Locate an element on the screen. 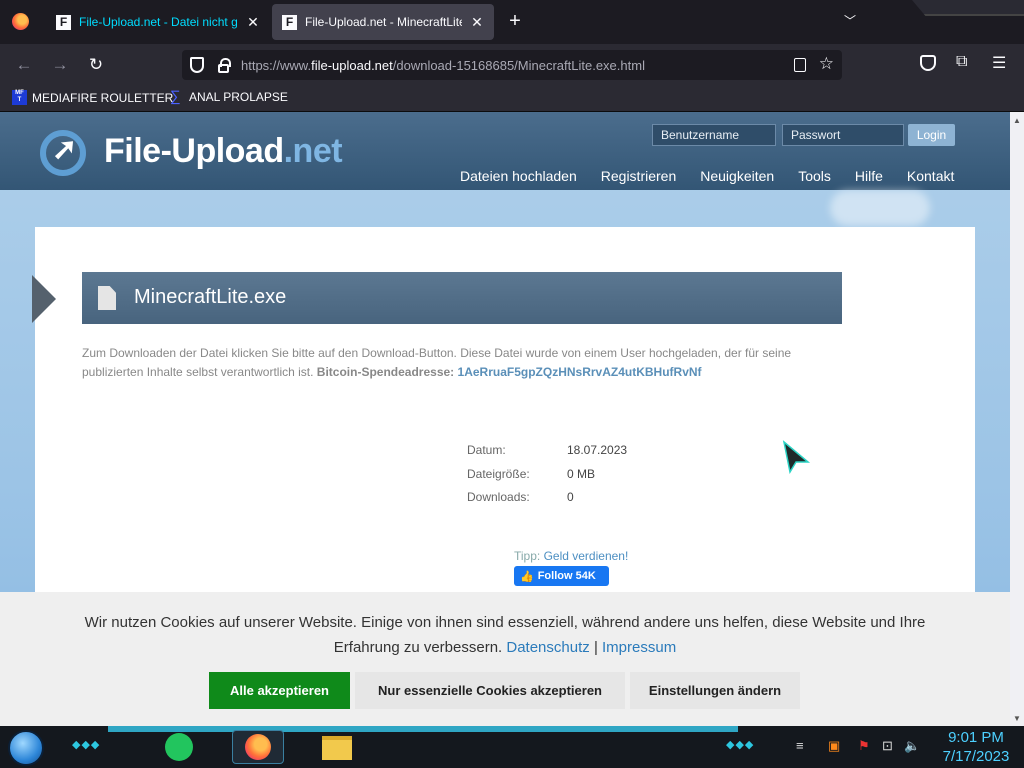  accept-all-button: Alle akzeptieren is located at coordinates (279, 690).